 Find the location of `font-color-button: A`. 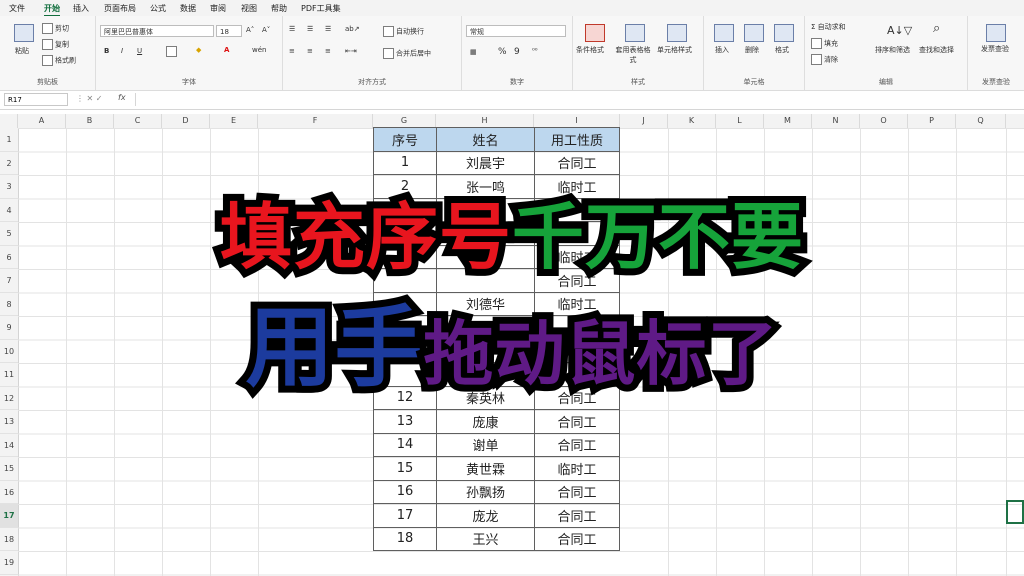

font-color-button: A is located at coordinates (226, 50).